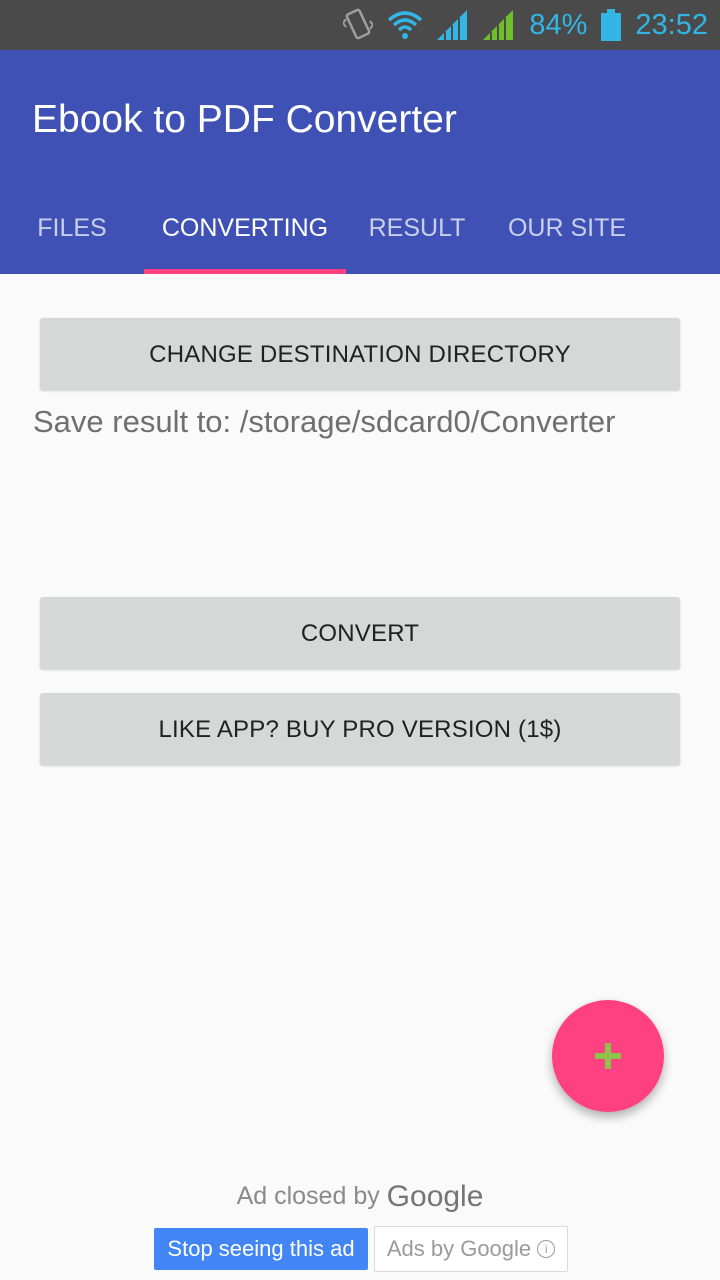  What do you see at coordinates (671, 24) in the screenshot?
I see `clock: 23:52` at bounding box center [671, 24].